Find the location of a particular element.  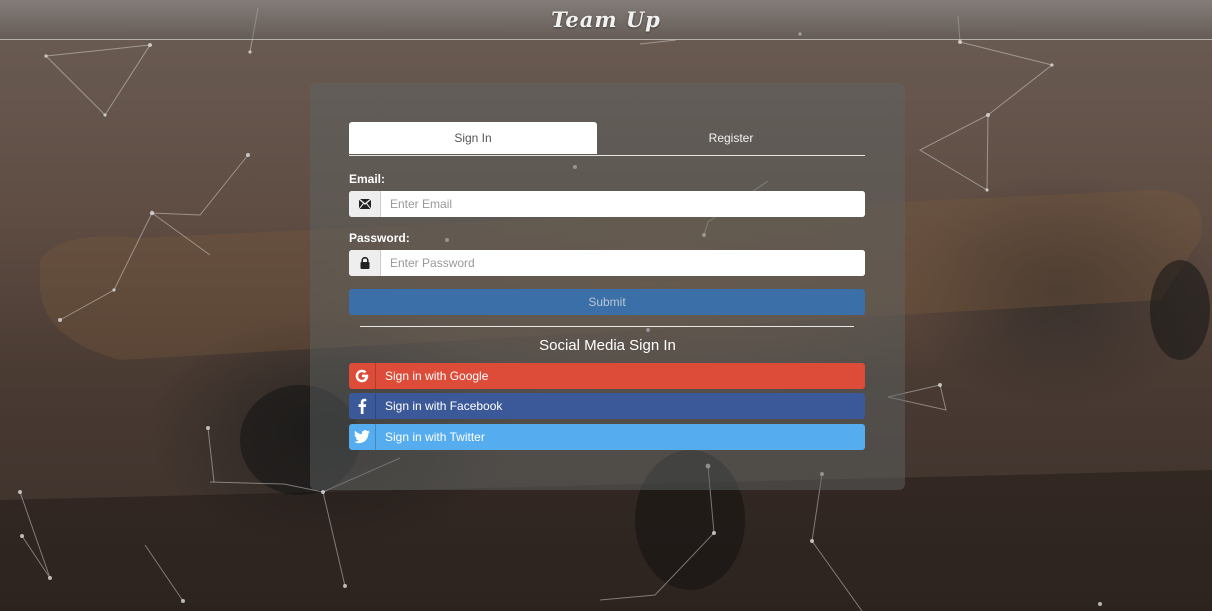

tab-register: Register is located at coordinates (731, 138).